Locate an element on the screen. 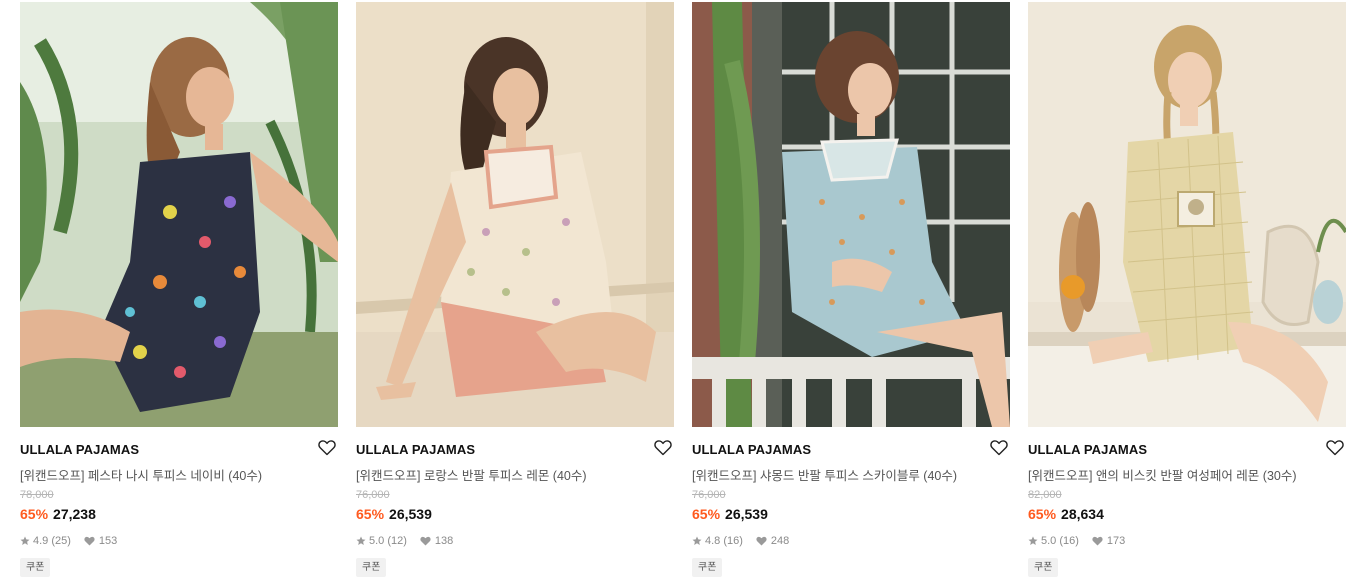  sale-price: 28,634 is located at coordinates (1082, 514).